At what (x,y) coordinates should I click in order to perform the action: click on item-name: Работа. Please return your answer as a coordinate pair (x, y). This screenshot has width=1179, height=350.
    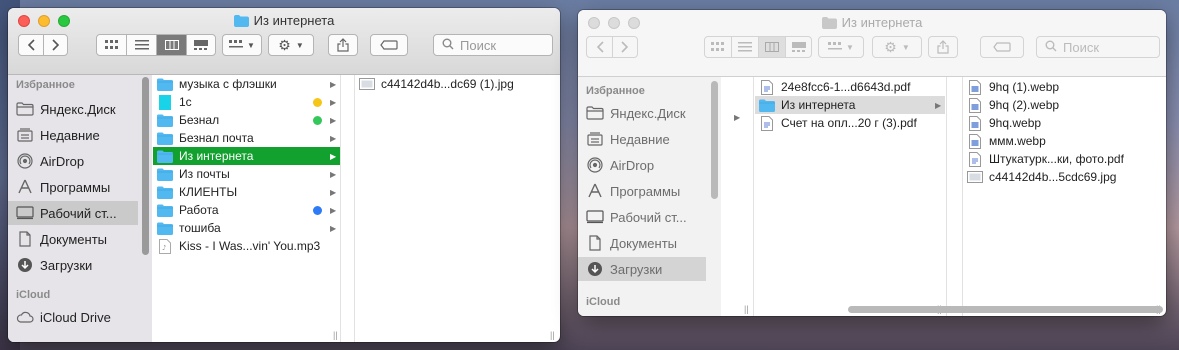
    Looking at the image, I should click on (199, 210).